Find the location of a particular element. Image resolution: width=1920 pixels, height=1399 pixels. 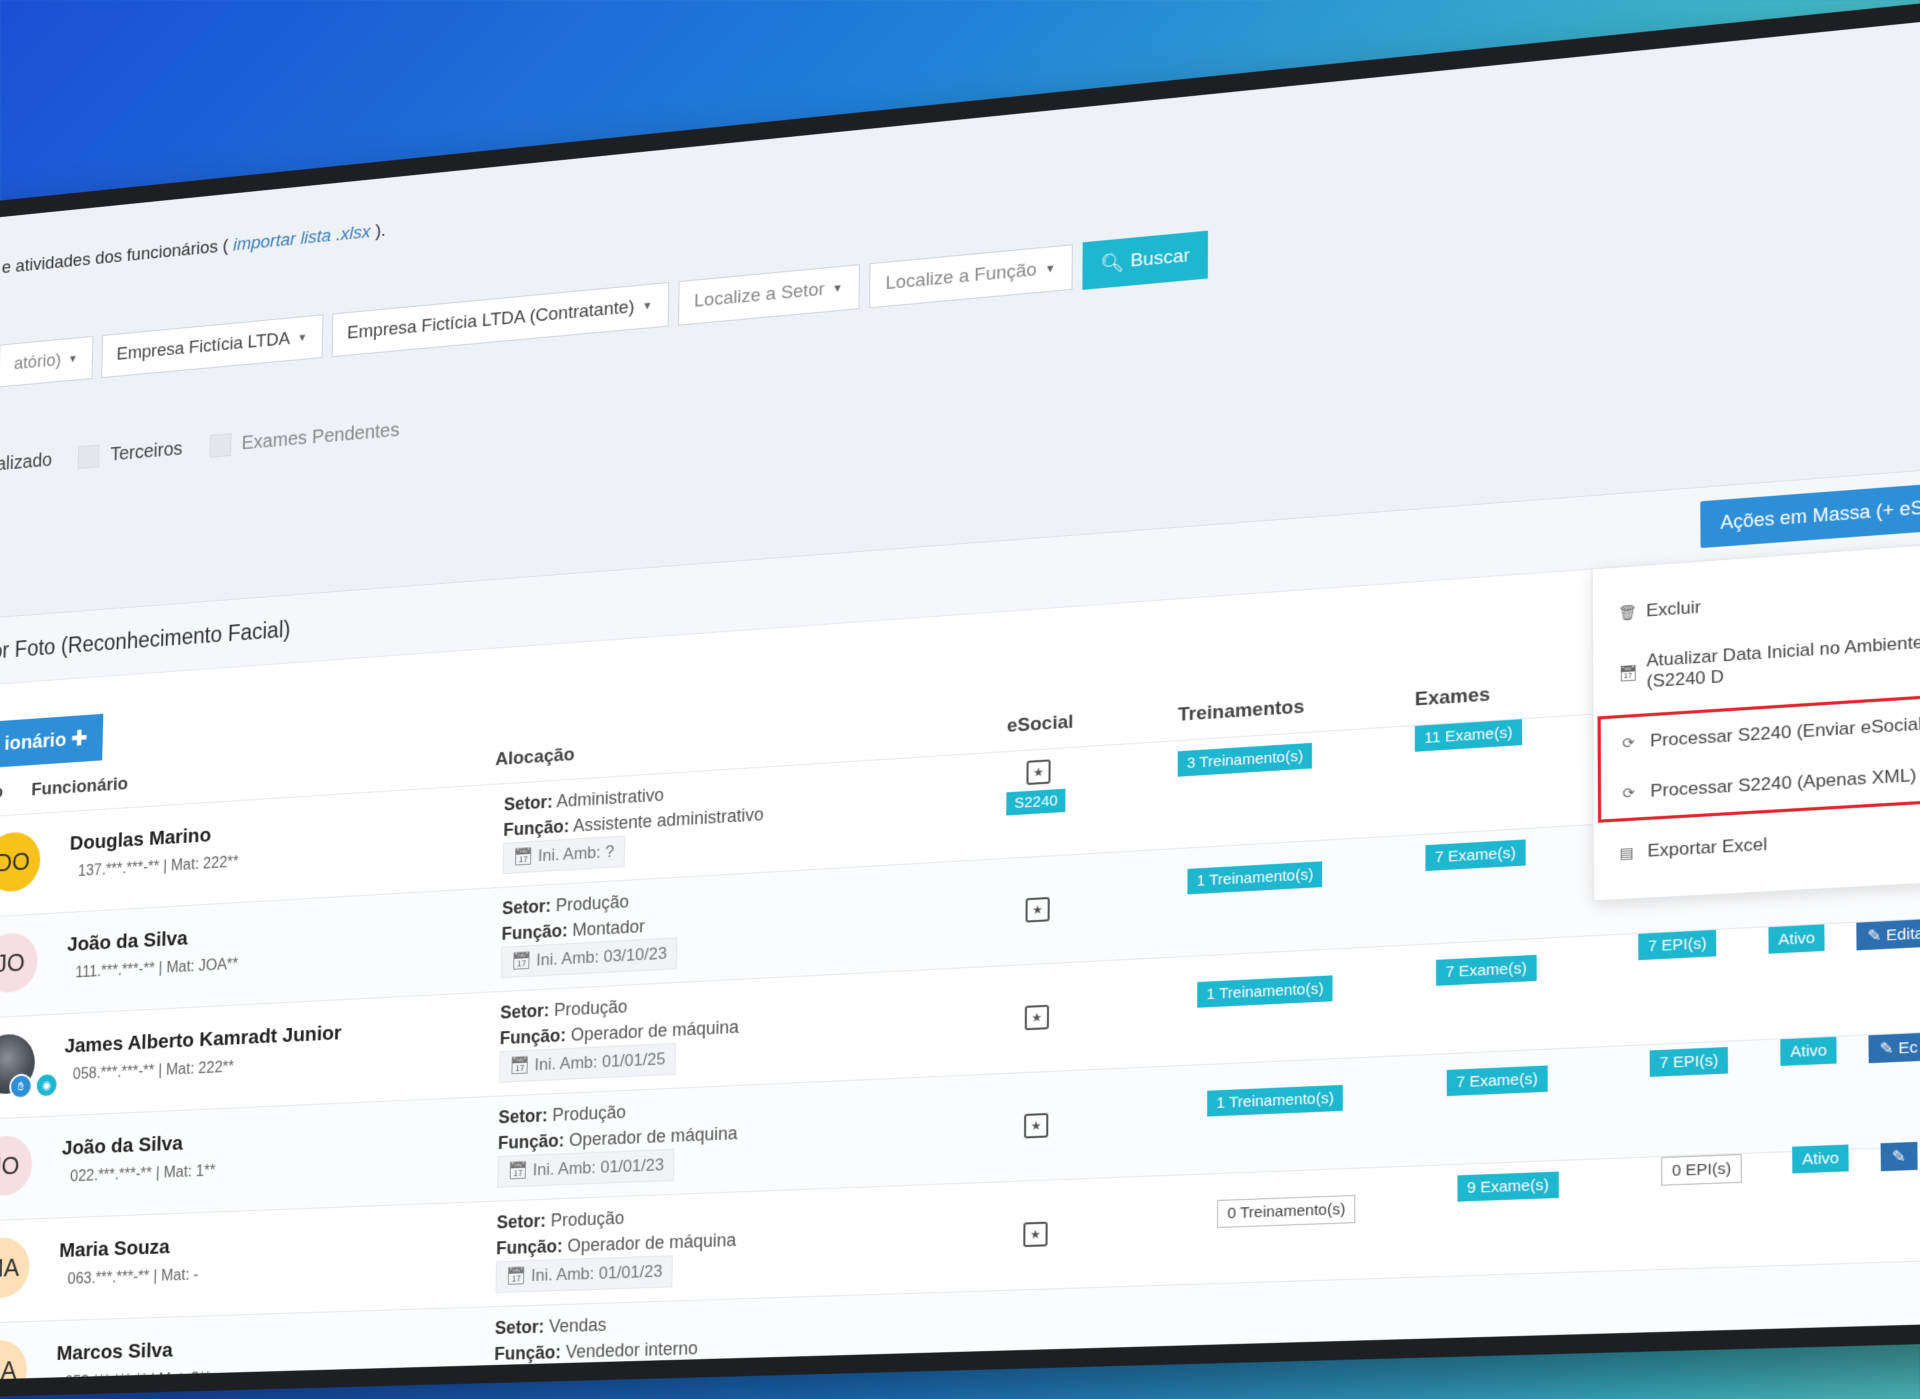

employee-name: Maria Souza is located at coordinates (114, 1249).